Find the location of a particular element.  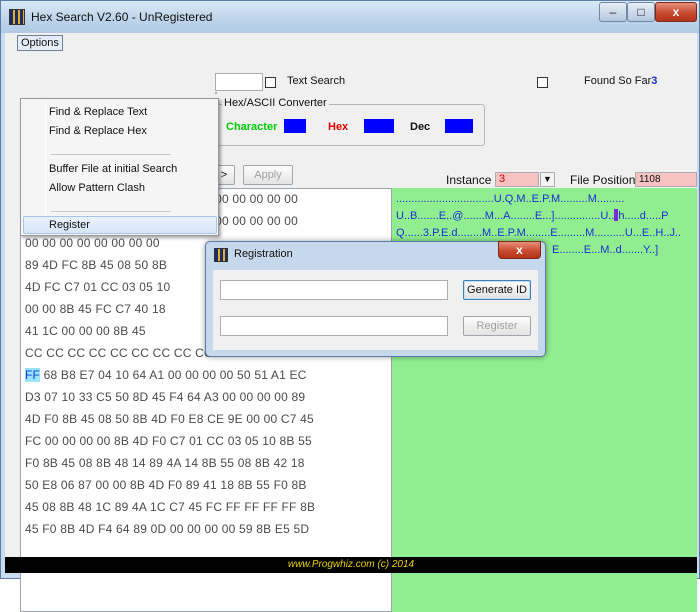

menu-gutter is located at coordinates (45, 167).